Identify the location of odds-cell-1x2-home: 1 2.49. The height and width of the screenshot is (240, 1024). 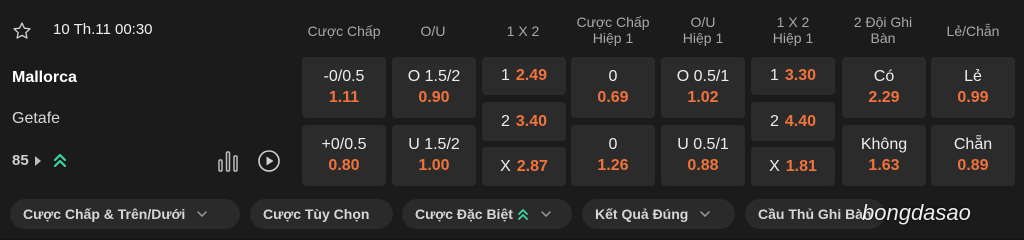
(524, 76).